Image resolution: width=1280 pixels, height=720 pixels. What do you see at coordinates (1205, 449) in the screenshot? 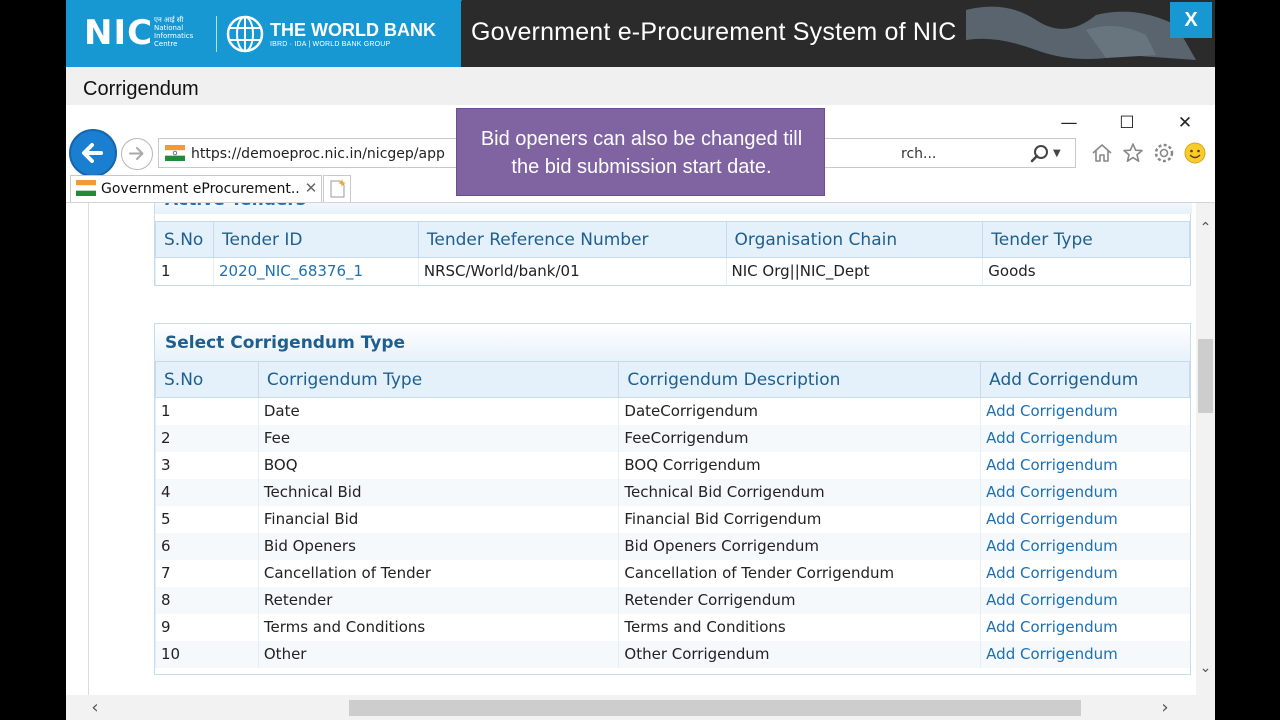
I see `vertical-scrollbar: ⌃ ⌄` at bounding box center [1205, 449].